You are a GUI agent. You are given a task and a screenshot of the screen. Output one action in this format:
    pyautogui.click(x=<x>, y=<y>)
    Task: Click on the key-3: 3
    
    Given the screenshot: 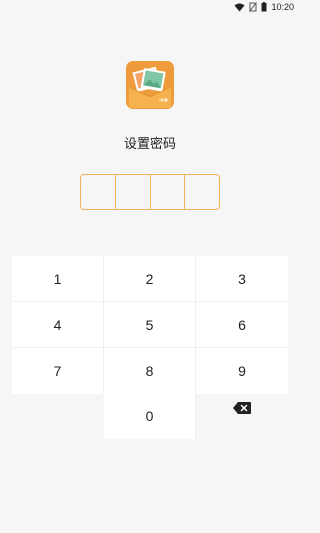 What is the action you would take?
    pyautogui.click(x=242, y=279)
    